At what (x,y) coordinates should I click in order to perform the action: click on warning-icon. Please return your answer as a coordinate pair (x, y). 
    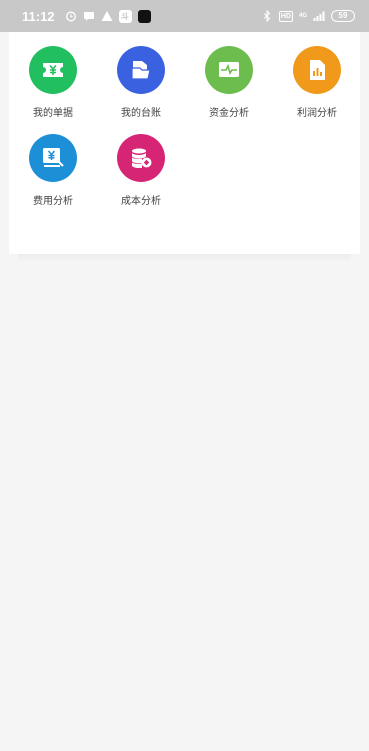
    Looking at the image, I should click on (107, 16).